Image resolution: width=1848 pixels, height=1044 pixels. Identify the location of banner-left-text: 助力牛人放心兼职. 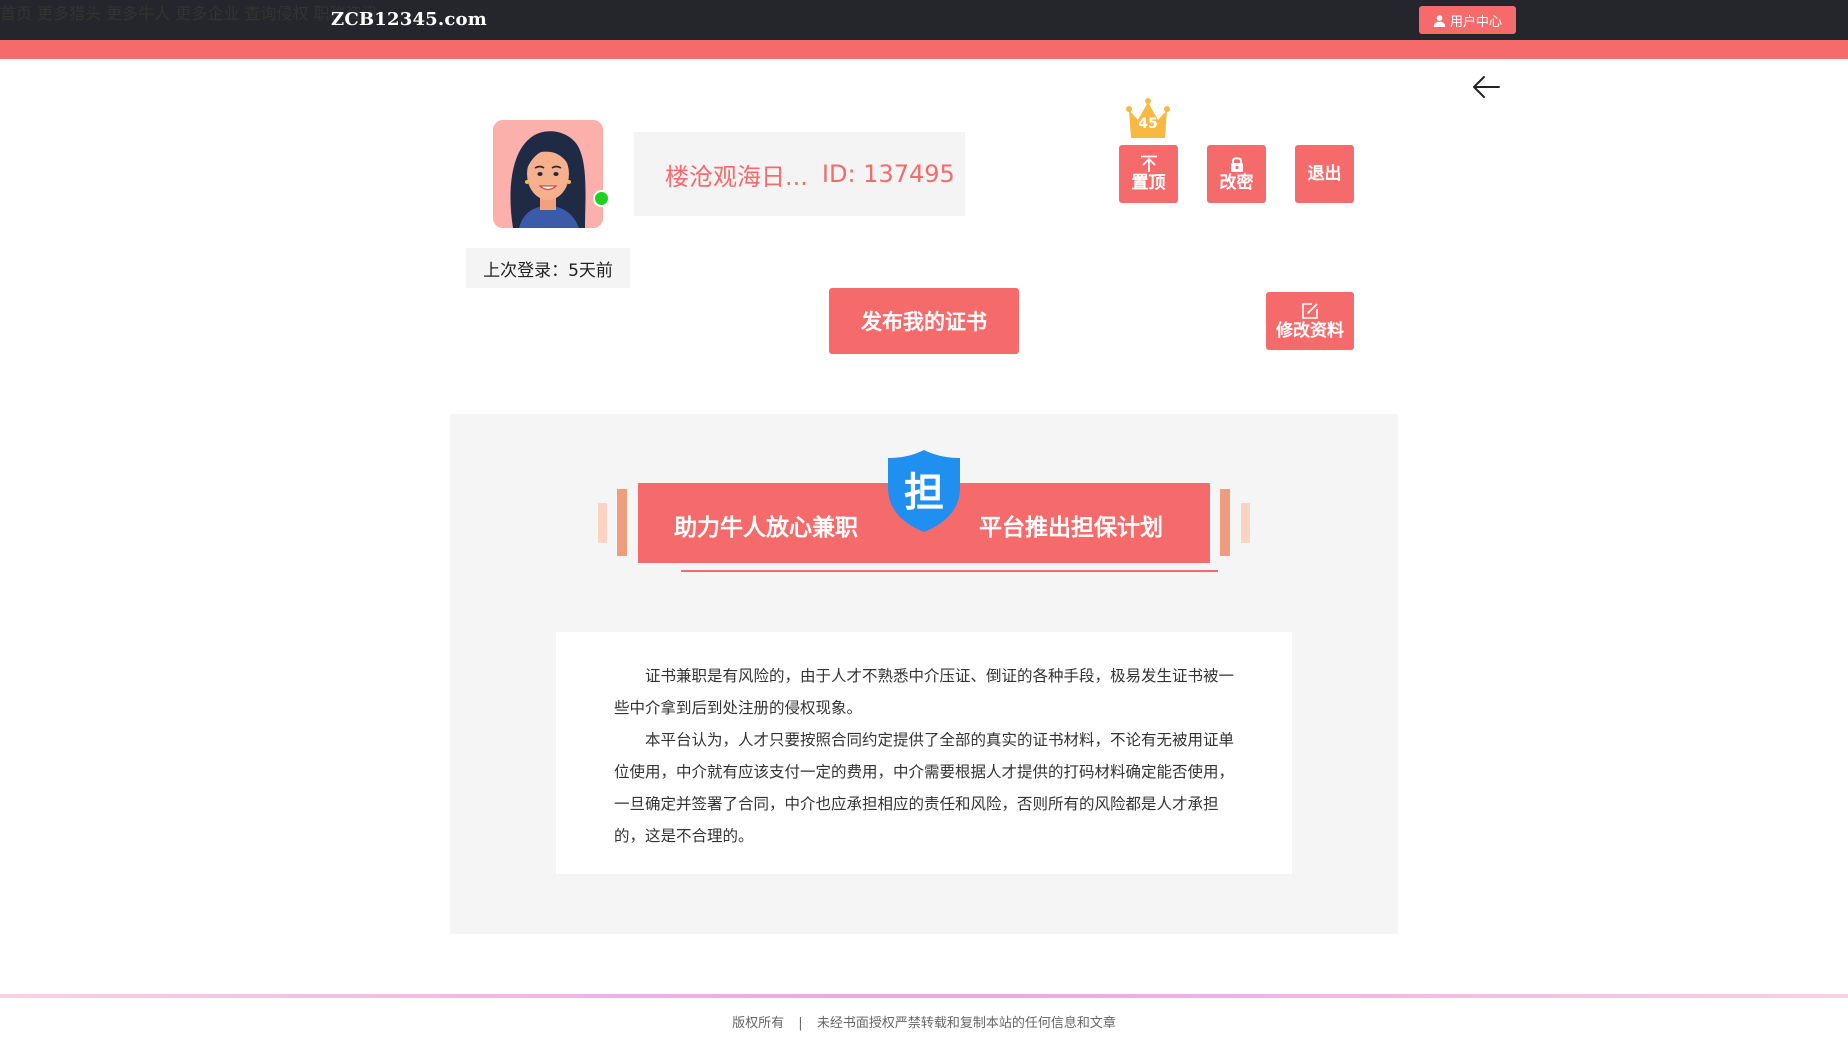
(766, 528).